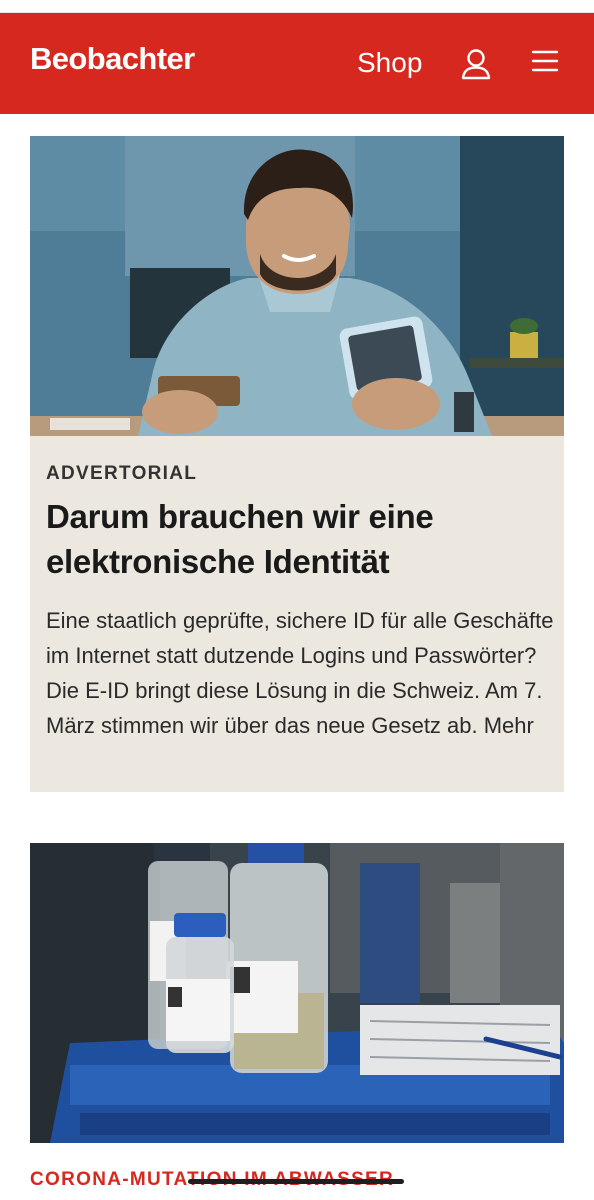  Describe the element at coordinates (476, 64) in the screenshot. I see `user-icon` at that location.